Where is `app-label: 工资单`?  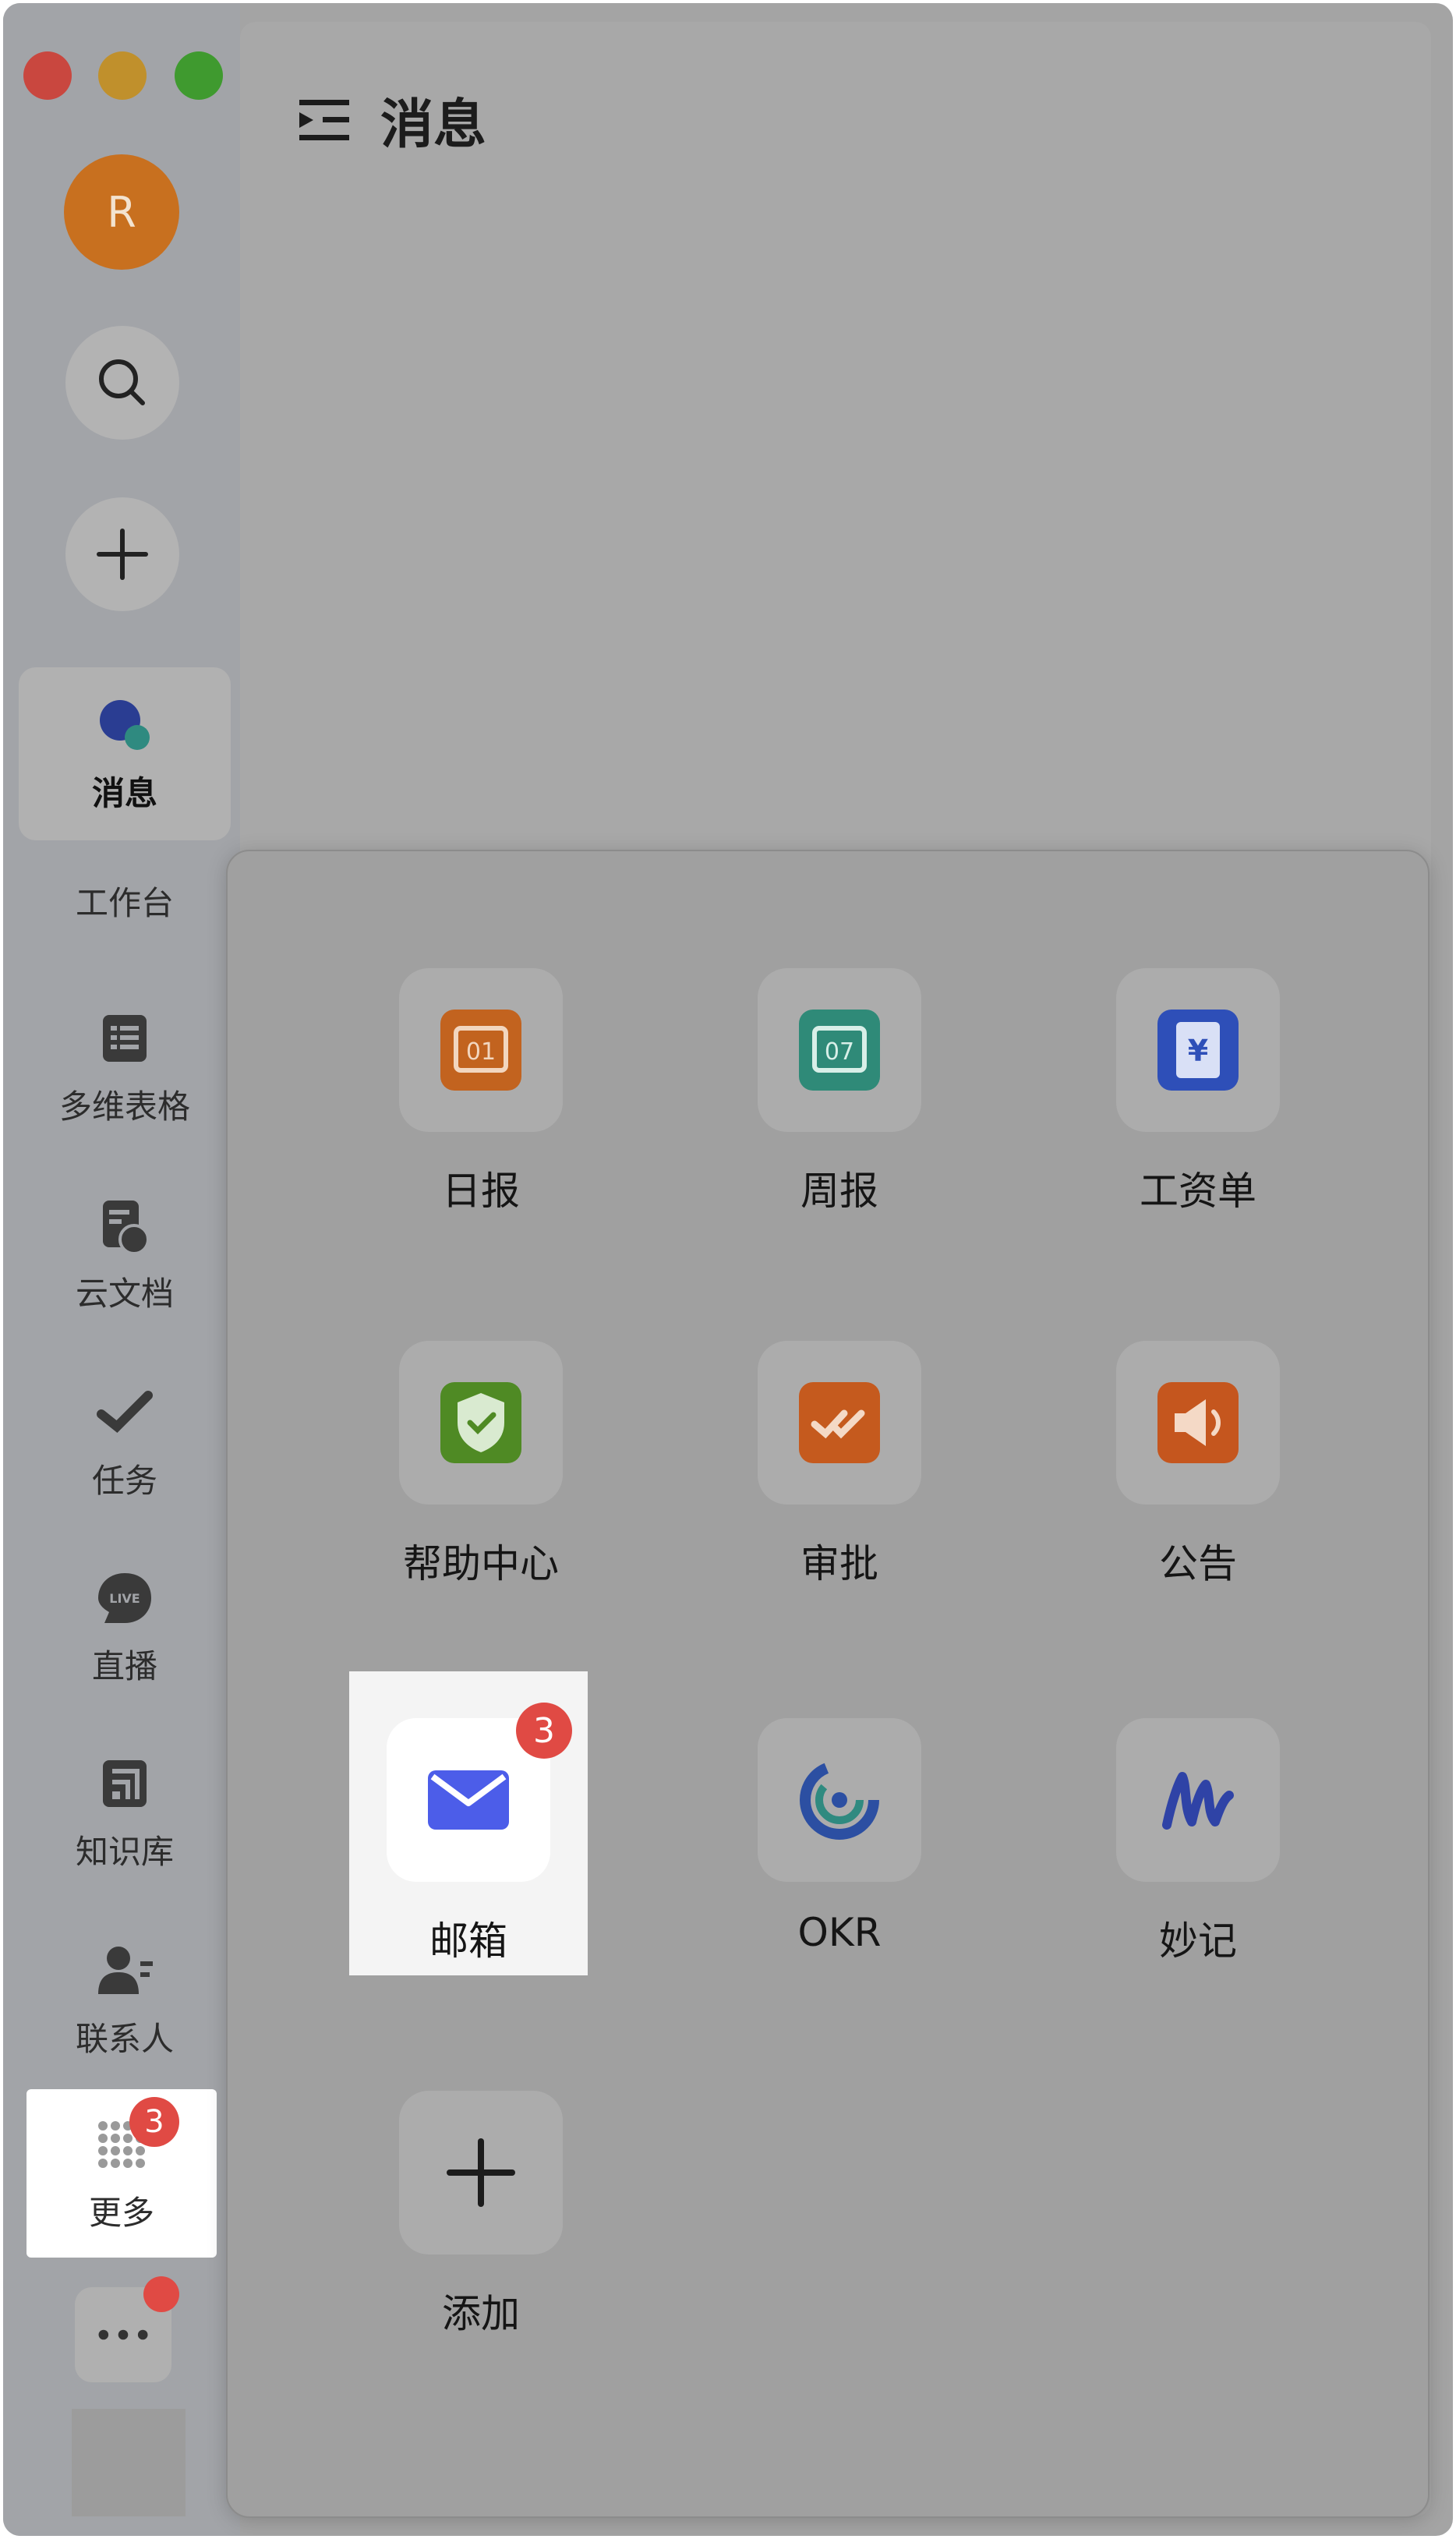
app-label: 工资单 is located at coordinates (1198, 1191).